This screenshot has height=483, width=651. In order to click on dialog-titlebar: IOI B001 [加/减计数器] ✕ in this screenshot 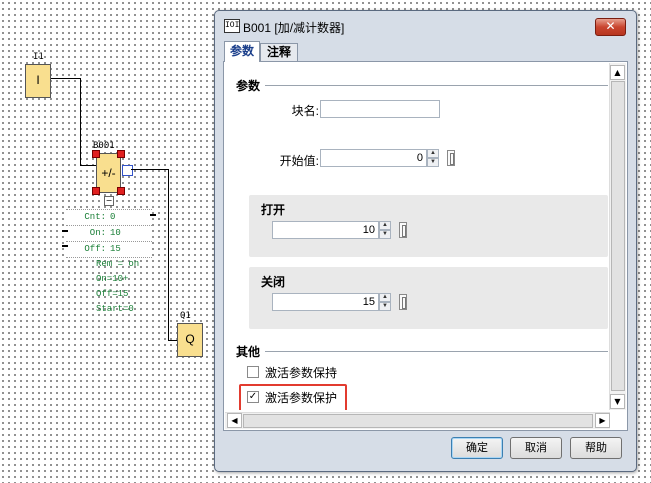, I will do `click(425, 25)`.